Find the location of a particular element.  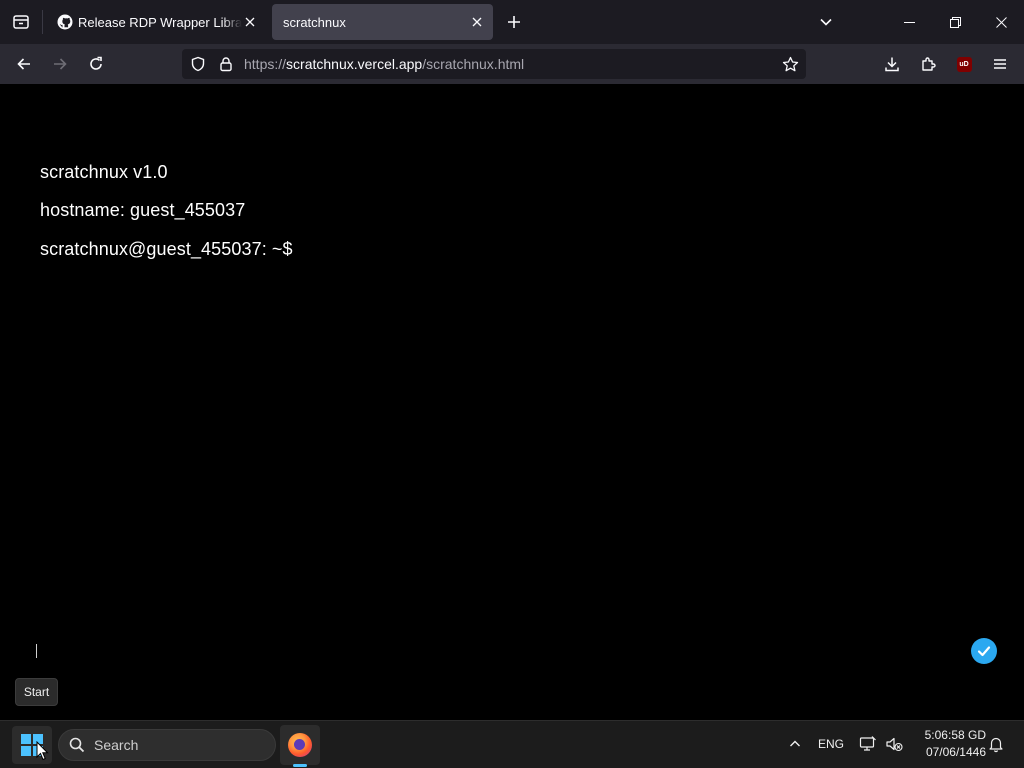

tab-scratchnux: scratchnux is located at coordinates (382, 22).